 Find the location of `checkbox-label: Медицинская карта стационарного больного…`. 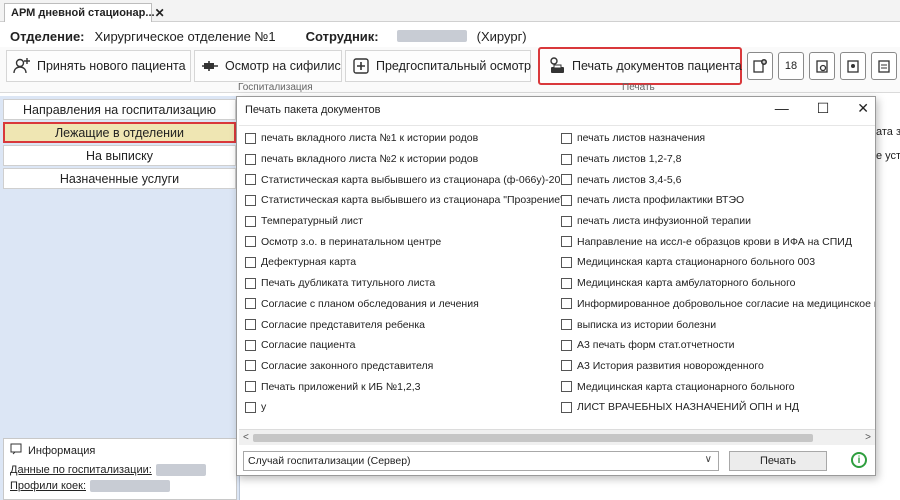

checkbox-label: Медицинская карта стационарного больного… is located at coordinates (696, 262).